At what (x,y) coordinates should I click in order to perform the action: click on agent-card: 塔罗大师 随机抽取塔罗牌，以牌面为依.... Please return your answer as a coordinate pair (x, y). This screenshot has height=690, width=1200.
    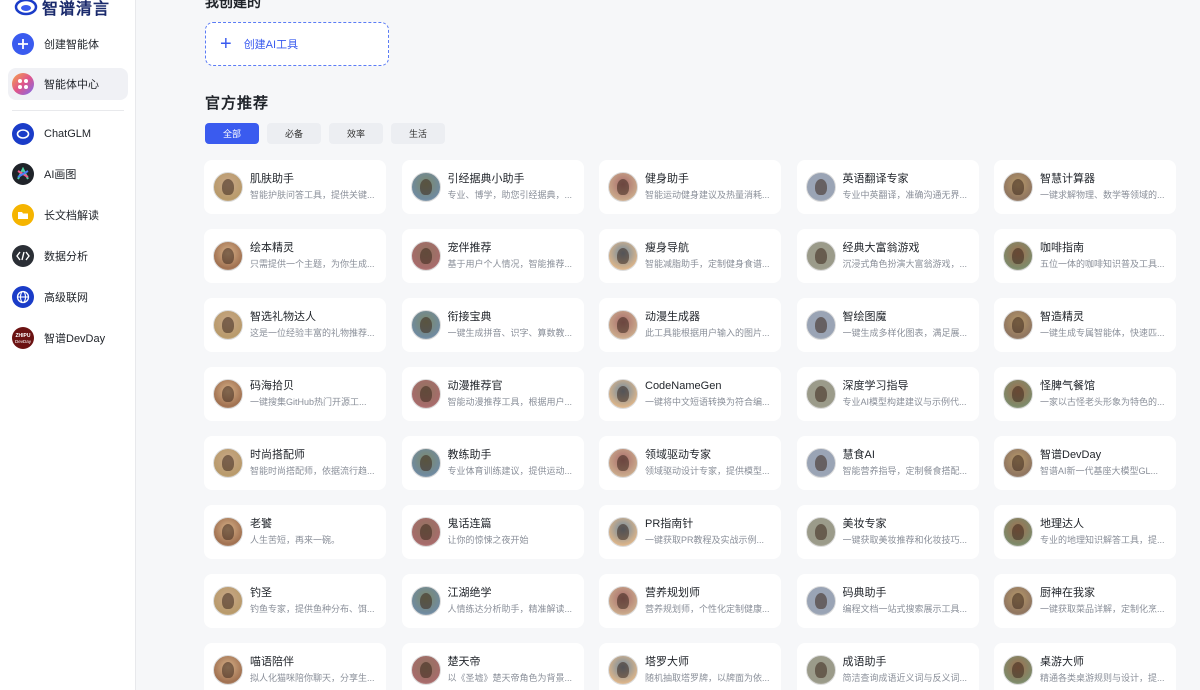
    Looking at the image, I should click on (690, 666).